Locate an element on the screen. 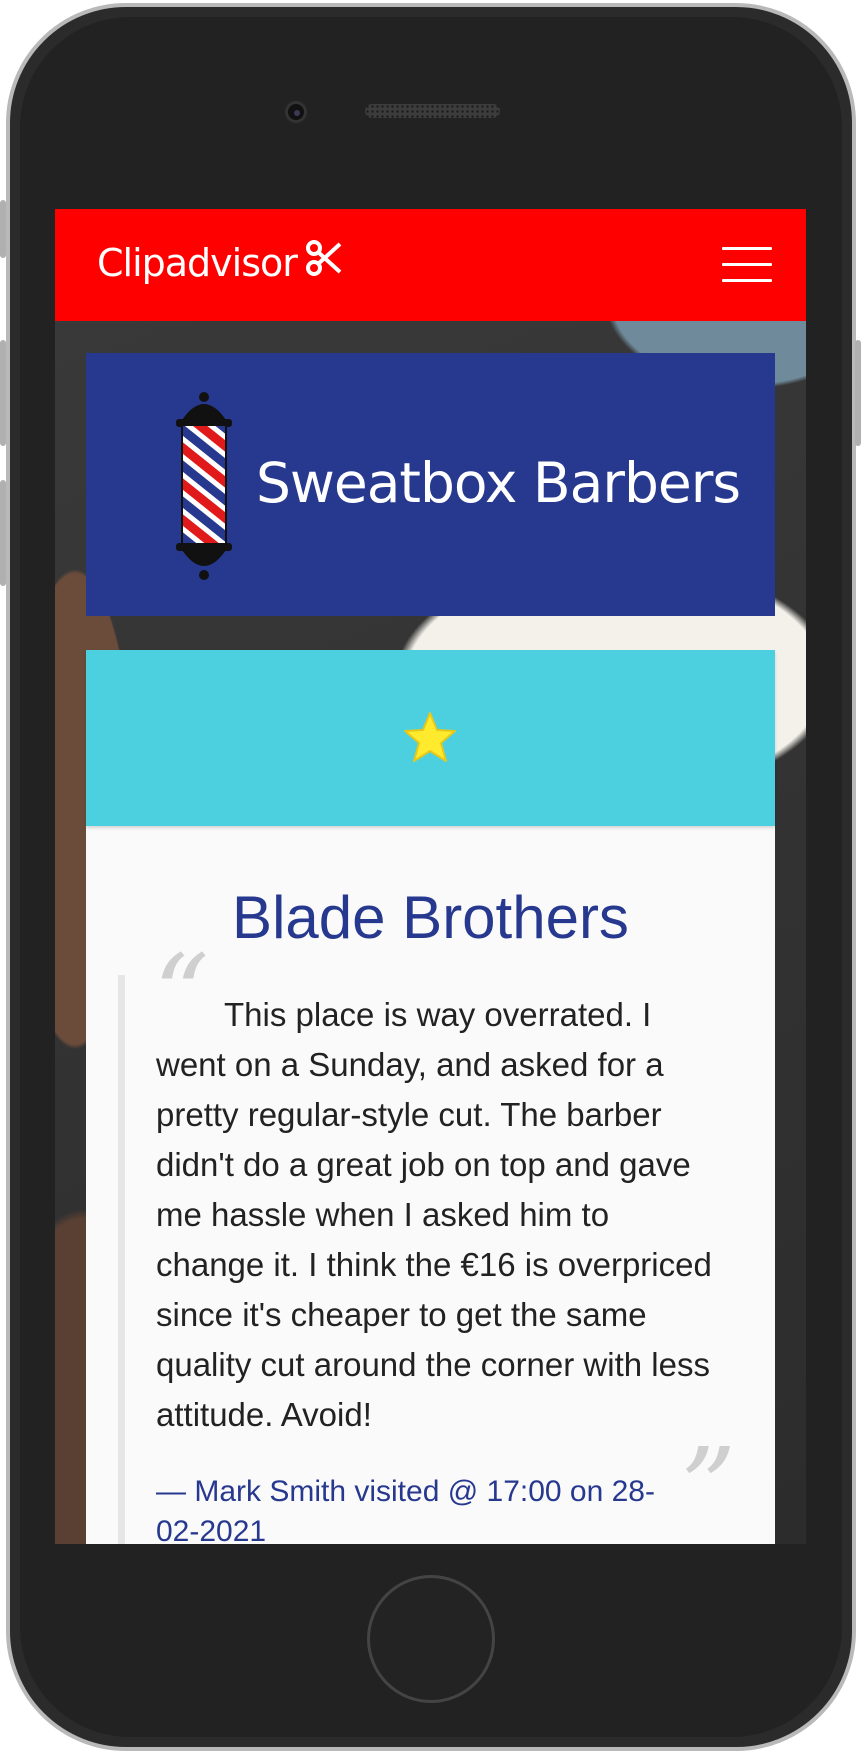 Image resolution: width=861 pixels, height=1754 pixels. blockquote-border is located at coordinates (121, 1259).